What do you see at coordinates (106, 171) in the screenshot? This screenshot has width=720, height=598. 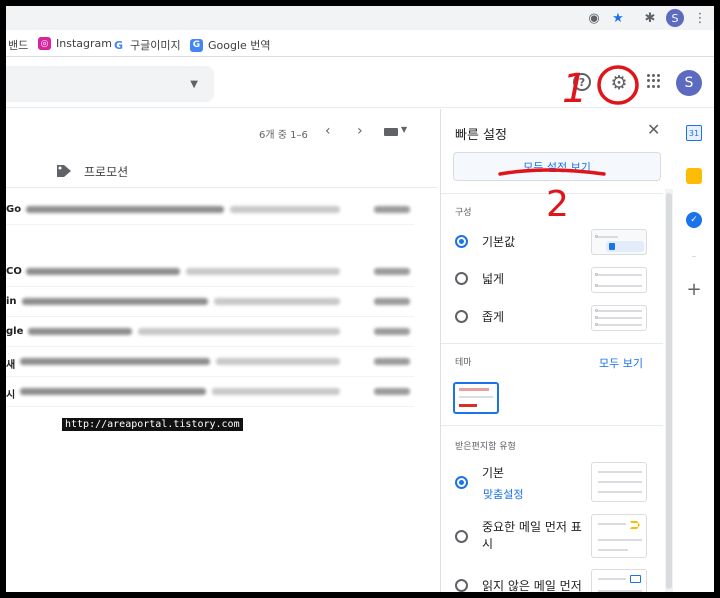 I see `tab-label: 프로모션` at bounding box center [106, 171].